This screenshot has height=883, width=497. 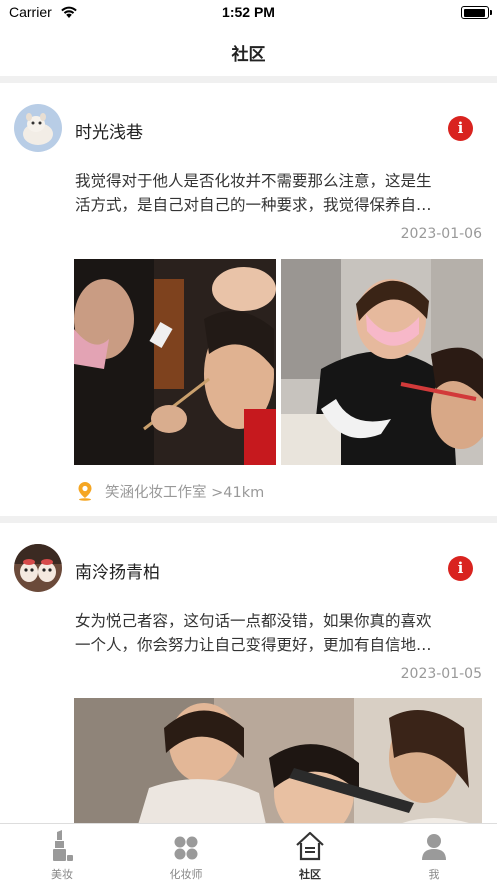 What do you see at coordinates (310, 848) in the screenshot?
I see `home-icon` at bounding box center [310, 848].